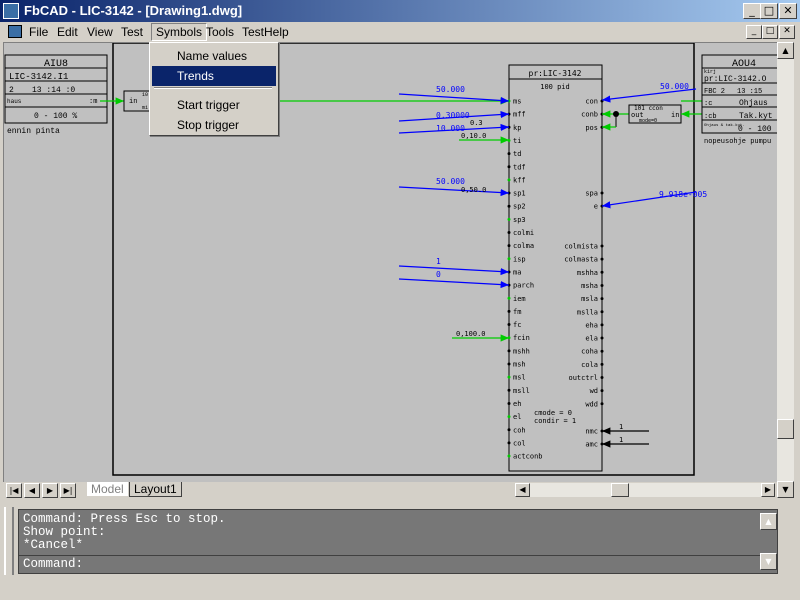  I want to click on pid-output-pos: pos, so click(591, 128).